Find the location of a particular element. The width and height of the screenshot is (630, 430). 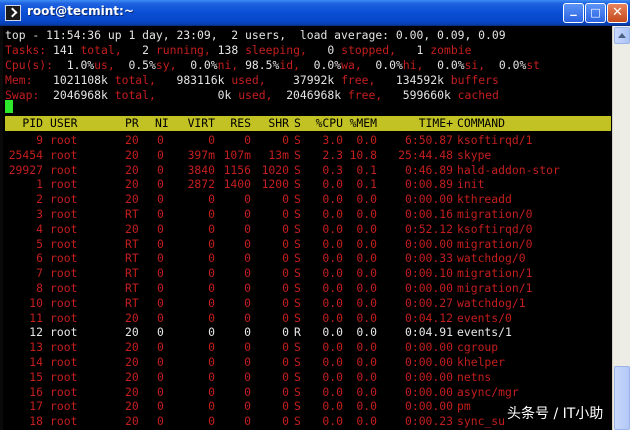

cell-pid: 14 is located at coordinates (36, 362).